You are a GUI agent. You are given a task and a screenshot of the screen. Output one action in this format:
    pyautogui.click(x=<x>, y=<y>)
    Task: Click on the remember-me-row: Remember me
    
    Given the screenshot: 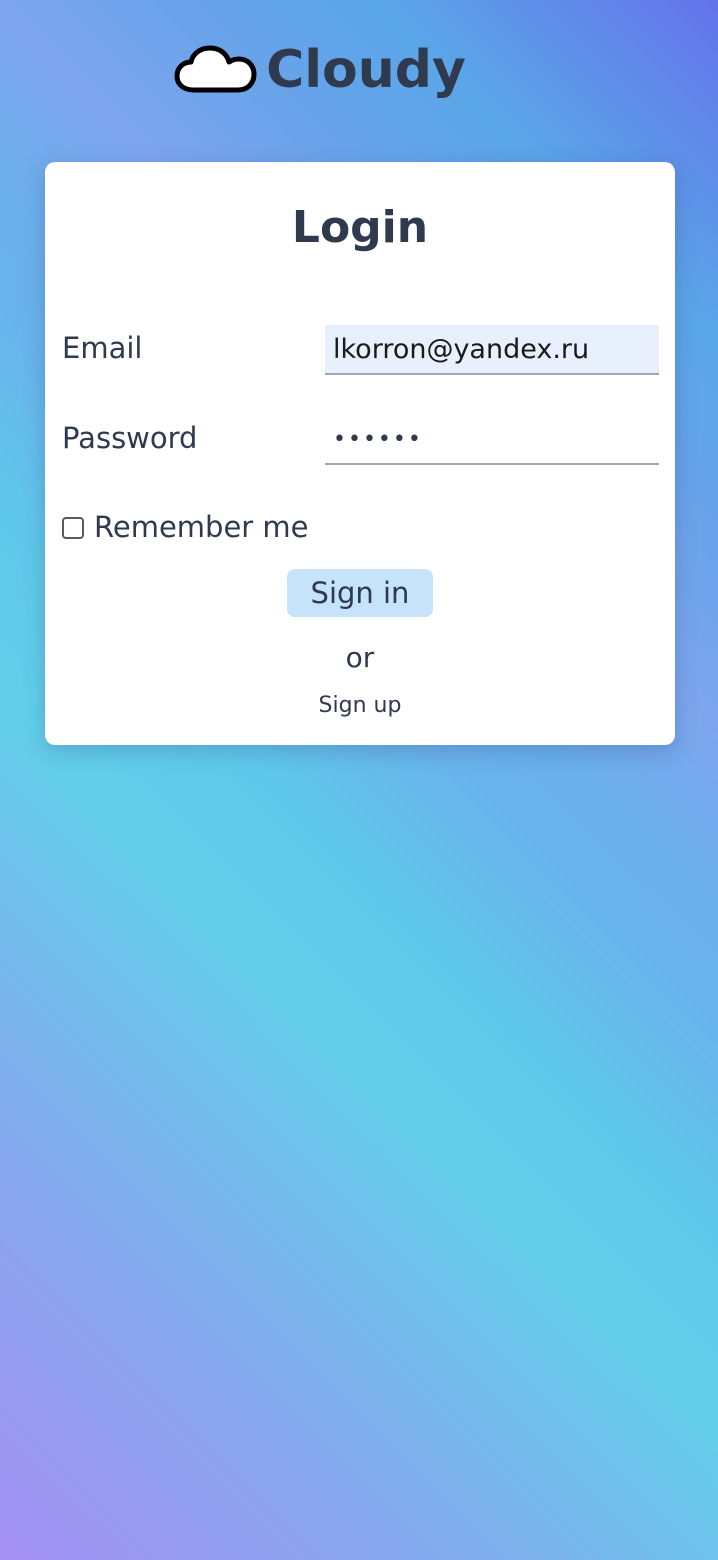 What is the action you would take?
    pyautogui.click(x=185, y=527)
    